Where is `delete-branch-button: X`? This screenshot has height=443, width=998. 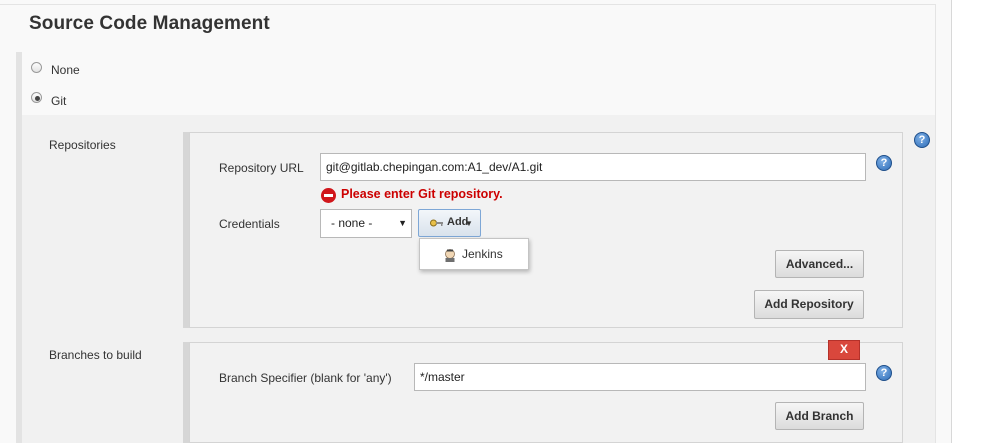 delete-branch-button: X is located at coordinates (844, 350).